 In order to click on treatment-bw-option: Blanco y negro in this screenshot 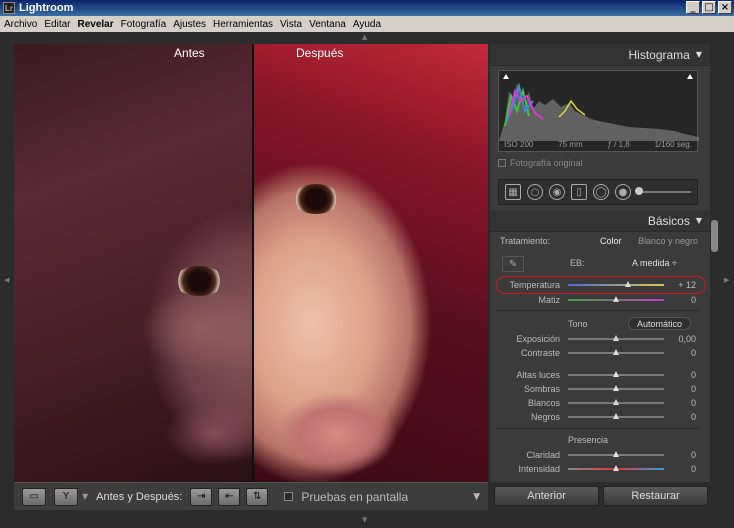, I will do `click(668, 241)`.